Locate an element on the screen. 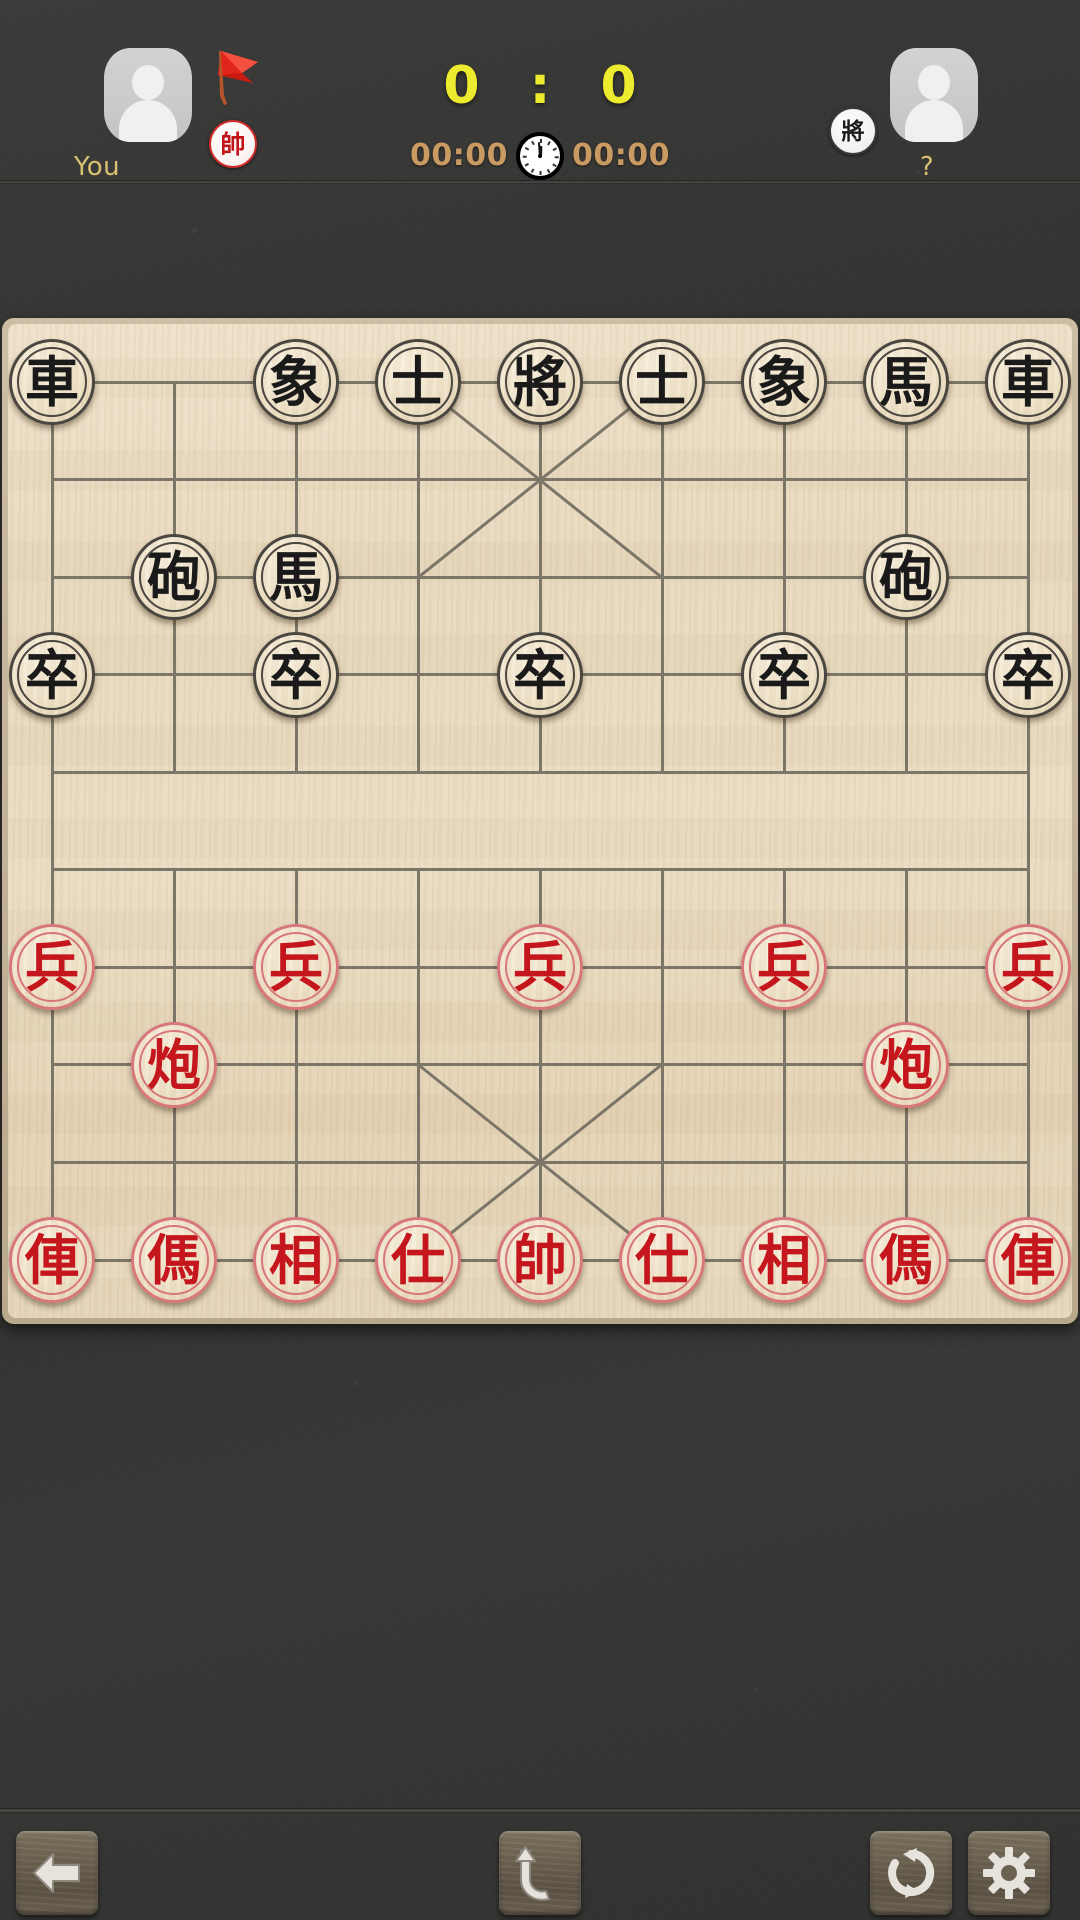 This screenshot has width=1080, height=1920. player-name-right: ? is located at coordinates (927, 167).